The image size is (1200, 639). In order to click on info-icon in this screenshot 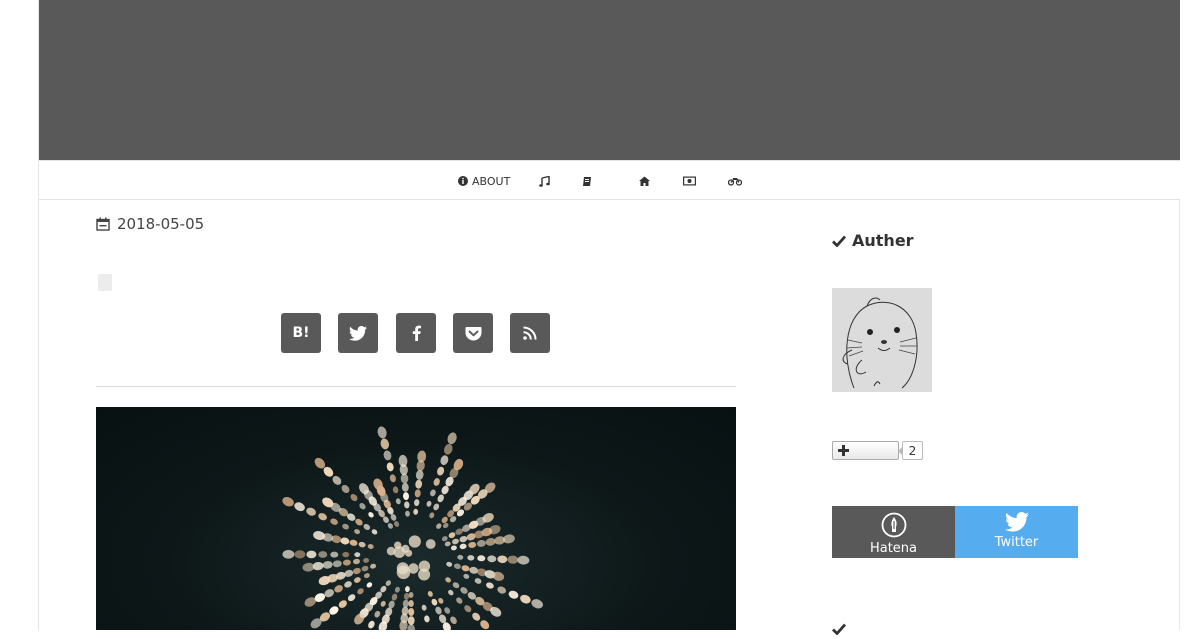, I will do `click(463, 181)`.